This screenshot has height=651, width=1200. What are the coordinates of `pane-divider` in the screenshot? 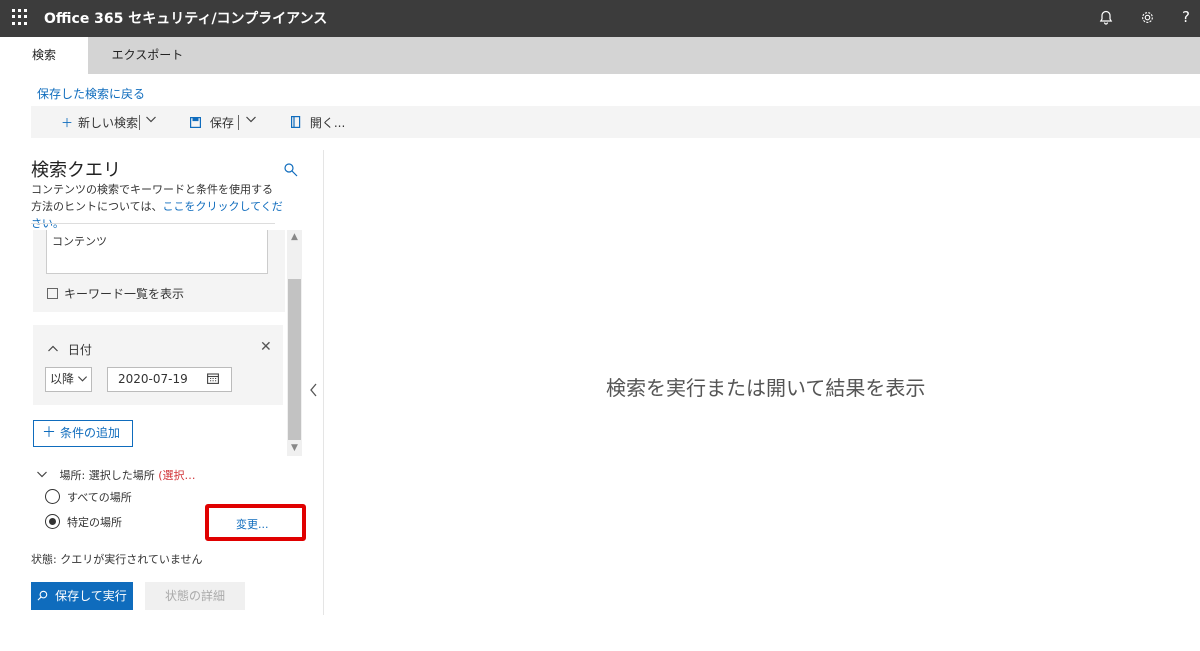 It's located at (323, 382).